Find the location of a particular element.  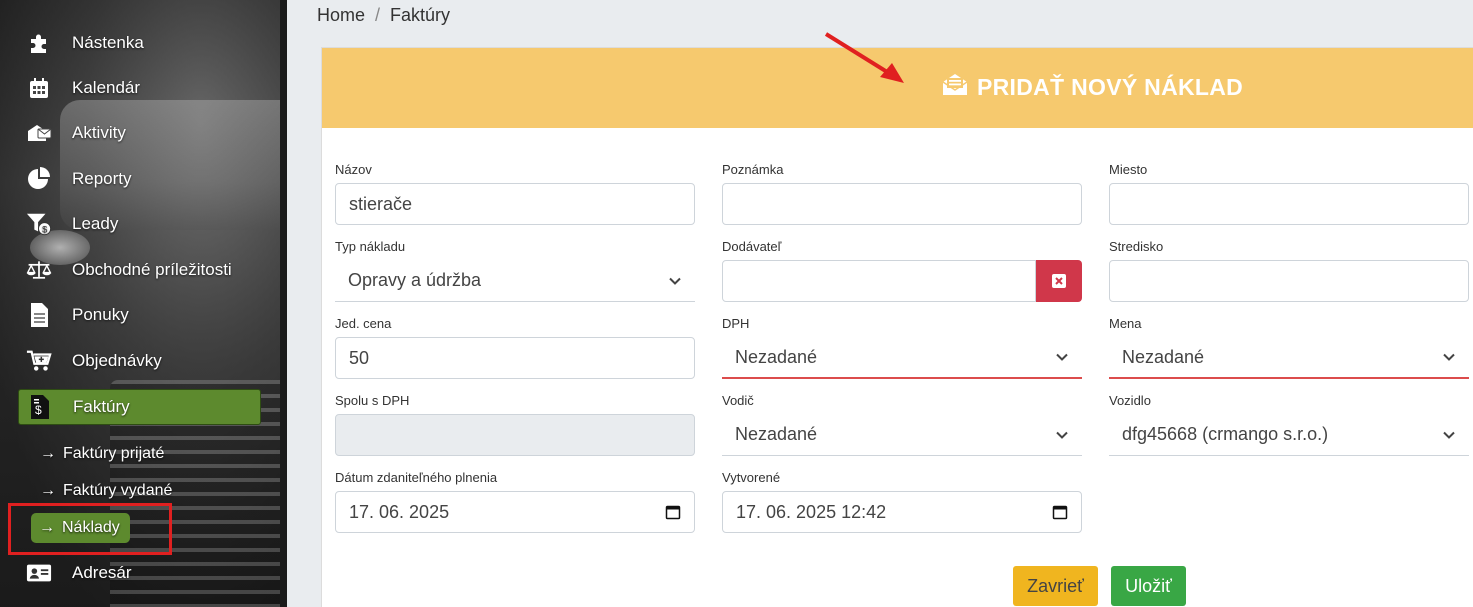

jed-cena-field: Jed. cena 50 is located at coordinates (515, 347).